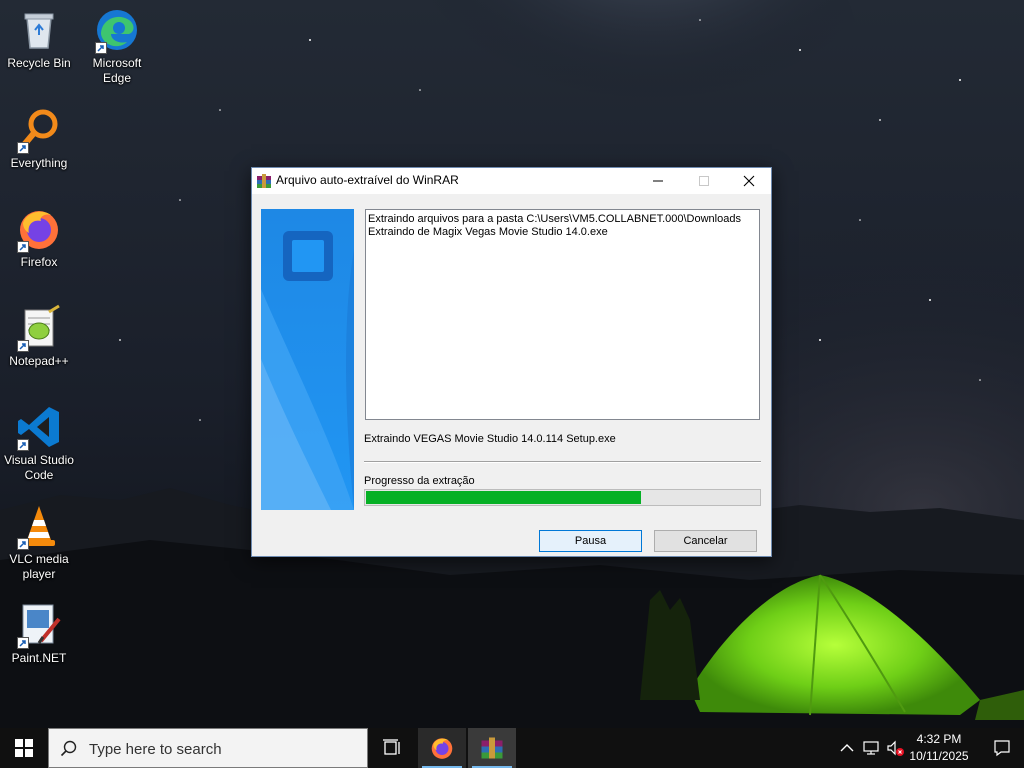 This screenshot has height=768, width=1024. I want to click on minimize-button, so click(658, 181).